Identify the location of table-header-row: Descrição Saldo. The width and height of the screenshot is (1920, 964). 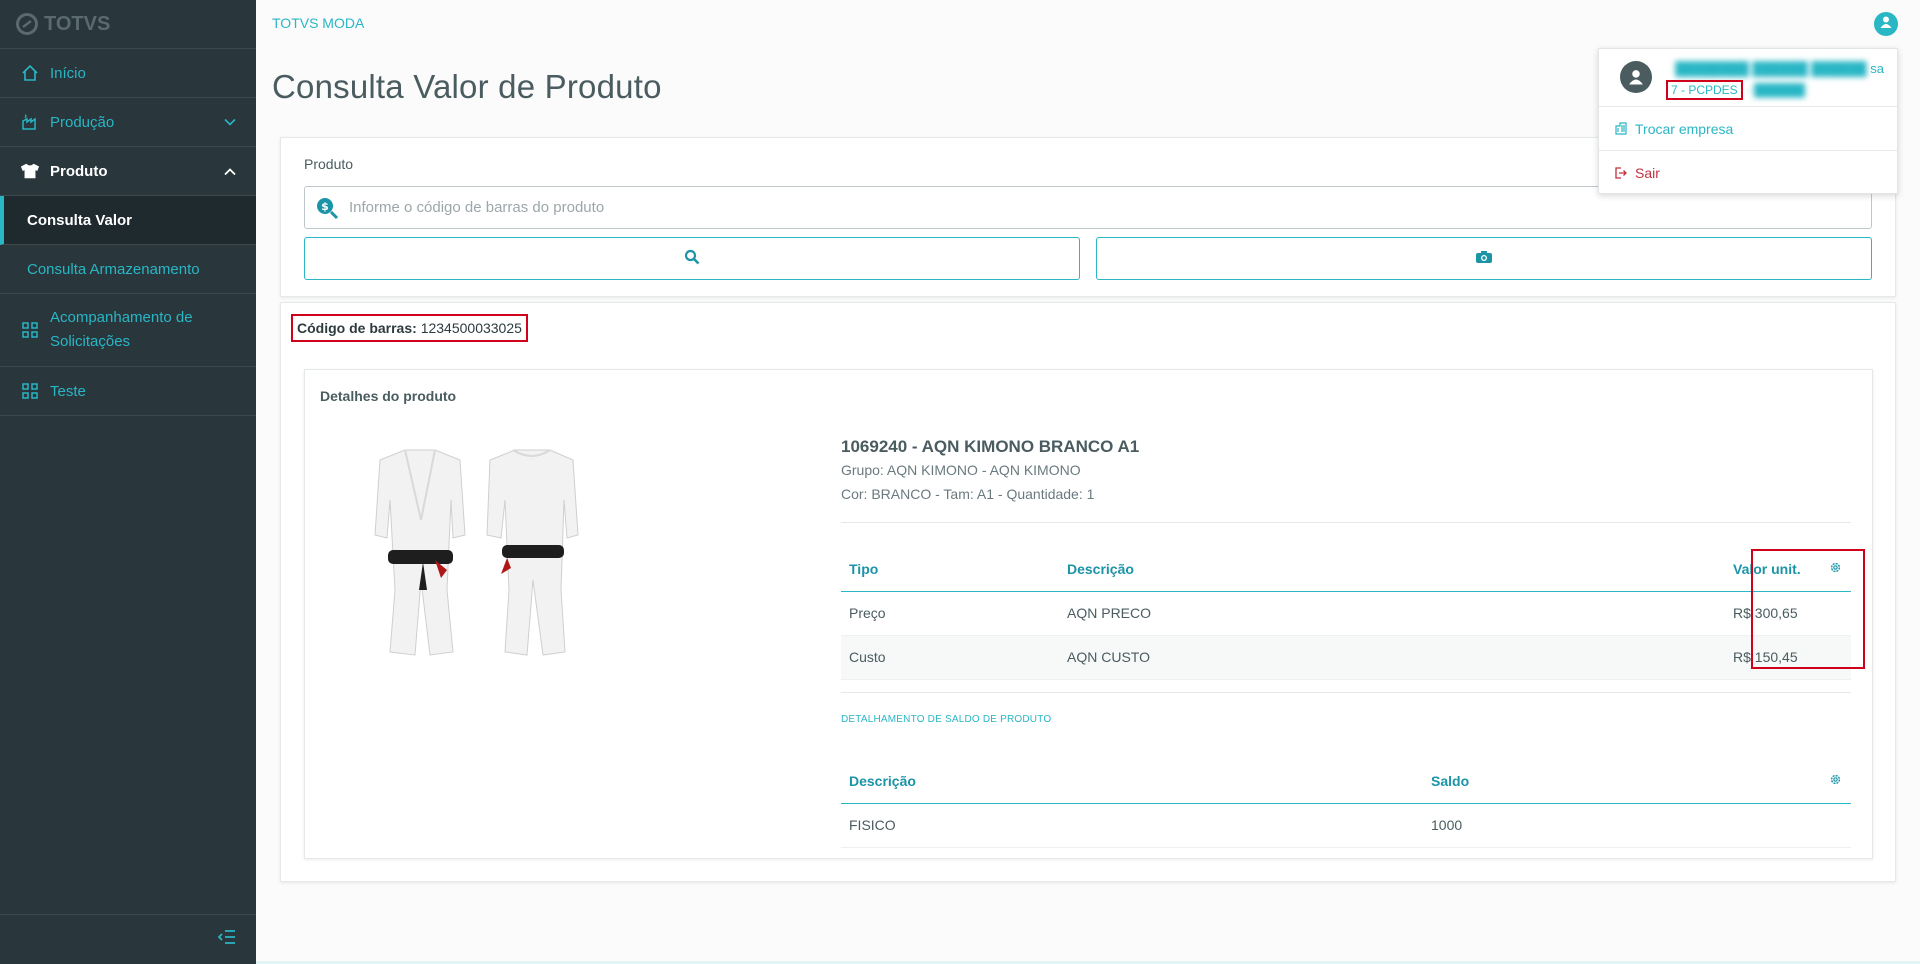
(1346, 782).